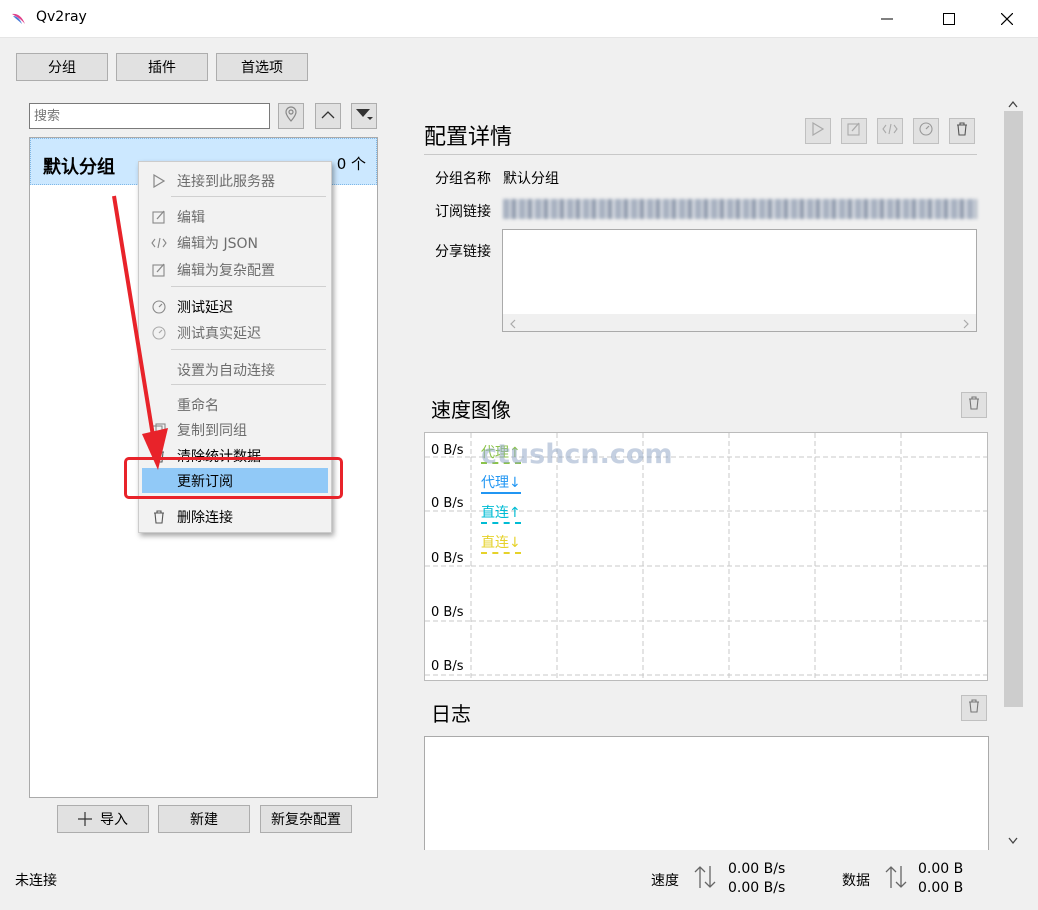 This screenshot has width=1038, height=910. Describe the element at coordinates (162, 67) in the screenshot. I see `plugin-button: 插件` at that location.